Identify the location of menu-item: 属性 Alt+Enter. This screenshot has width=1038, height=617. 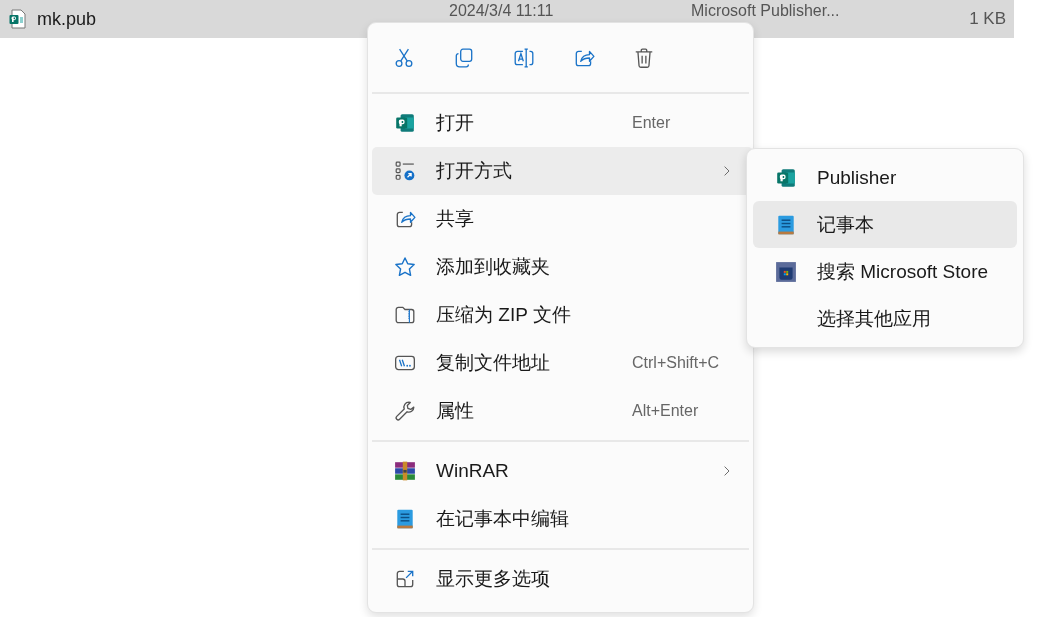
(560, 411).